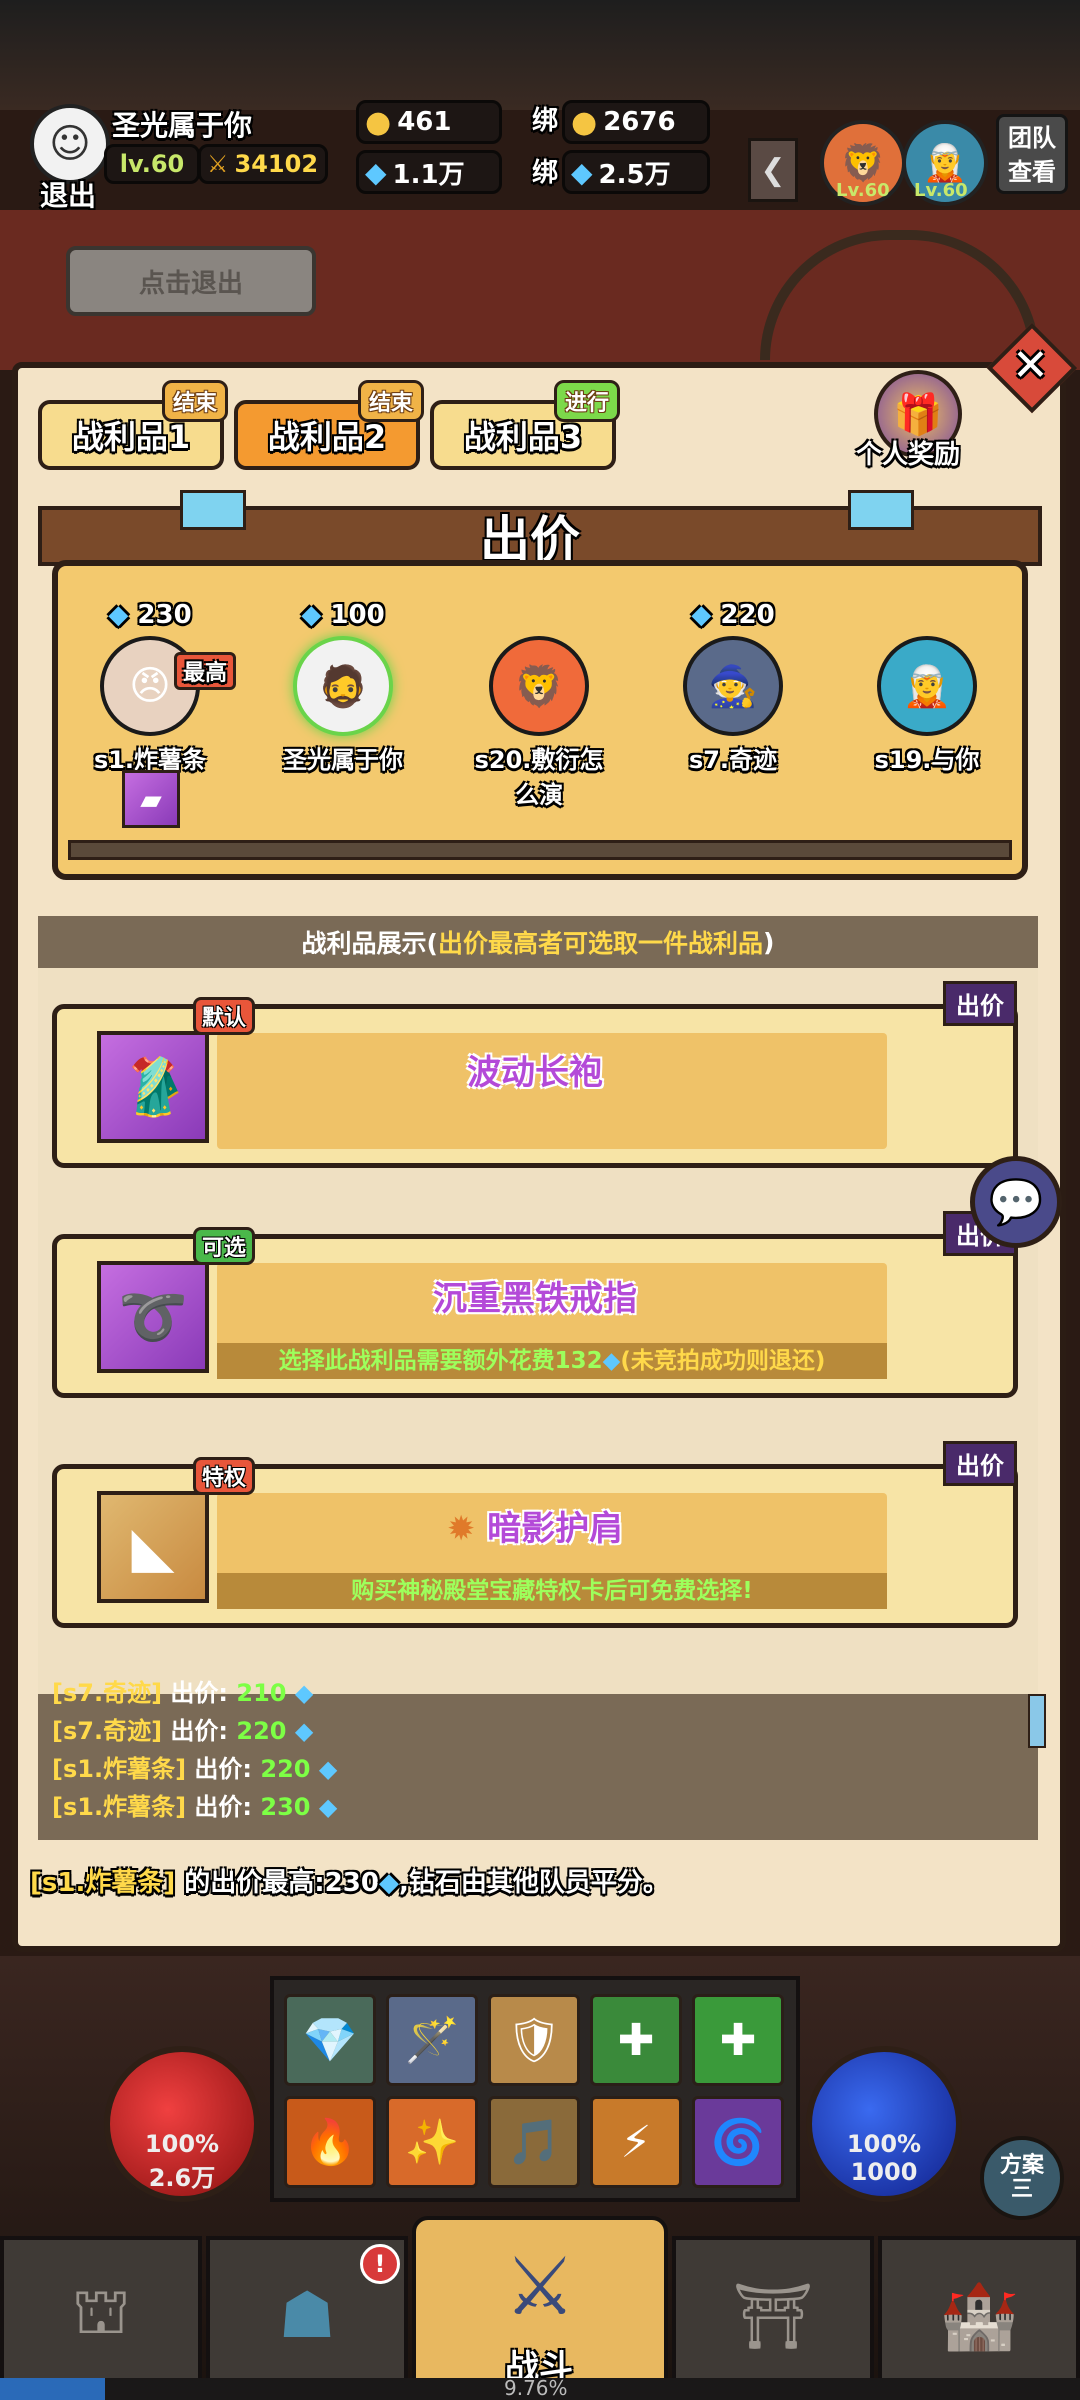 The image size is (1080, 2400). What do you see at coordinates (636, 2142) in the screenshot?
I see `skill-strike-icon: ⚡` at bounding box center [636, 2142].